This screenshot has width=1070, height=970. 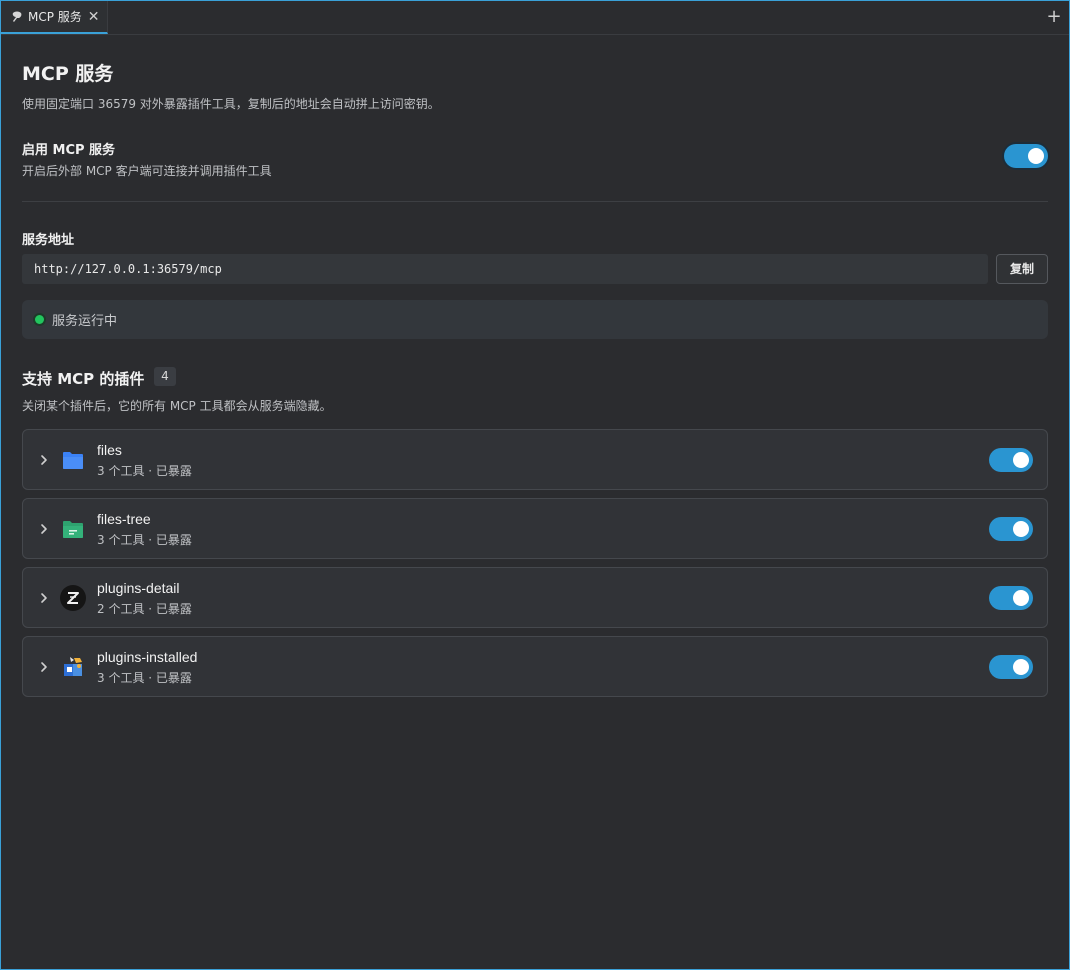 What do you see at coordinates (73, 460) in the screenshot?
I see `folder-icon` at bounding box center [73, 460].